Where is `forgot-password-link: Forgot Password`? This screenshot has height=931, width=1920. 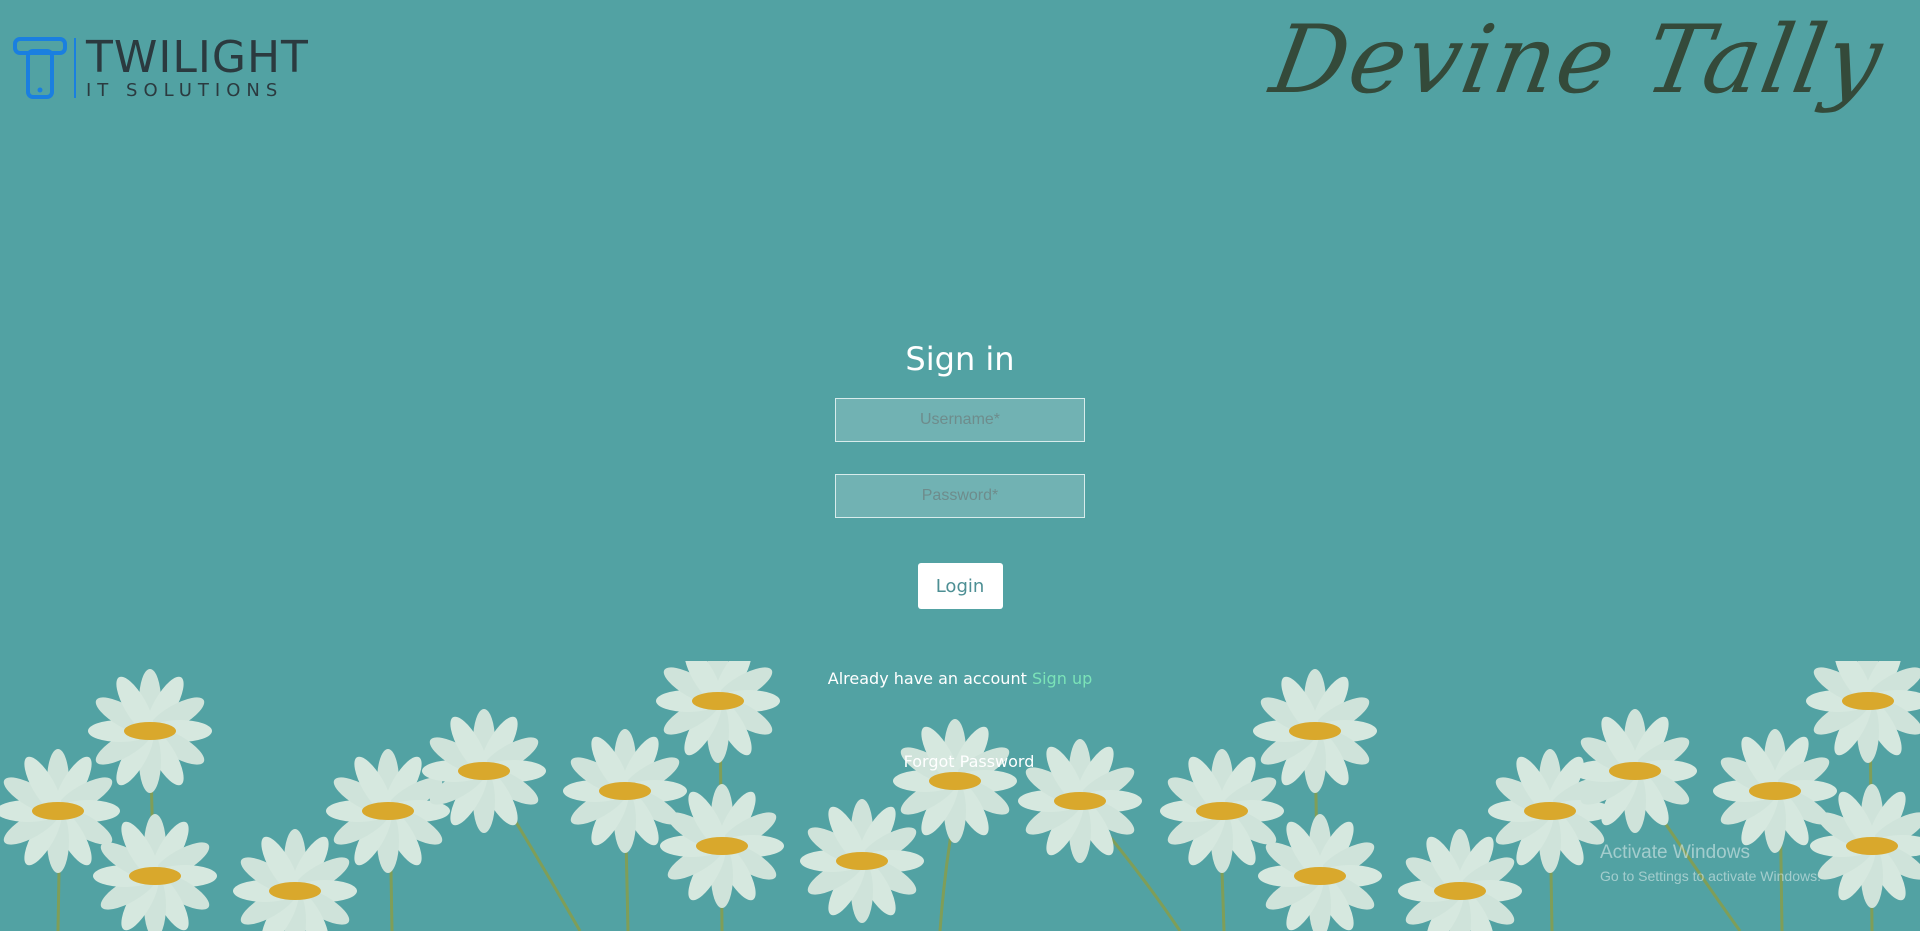
forgot-password-link: Forgot Password is located at coordinates (969, 761).